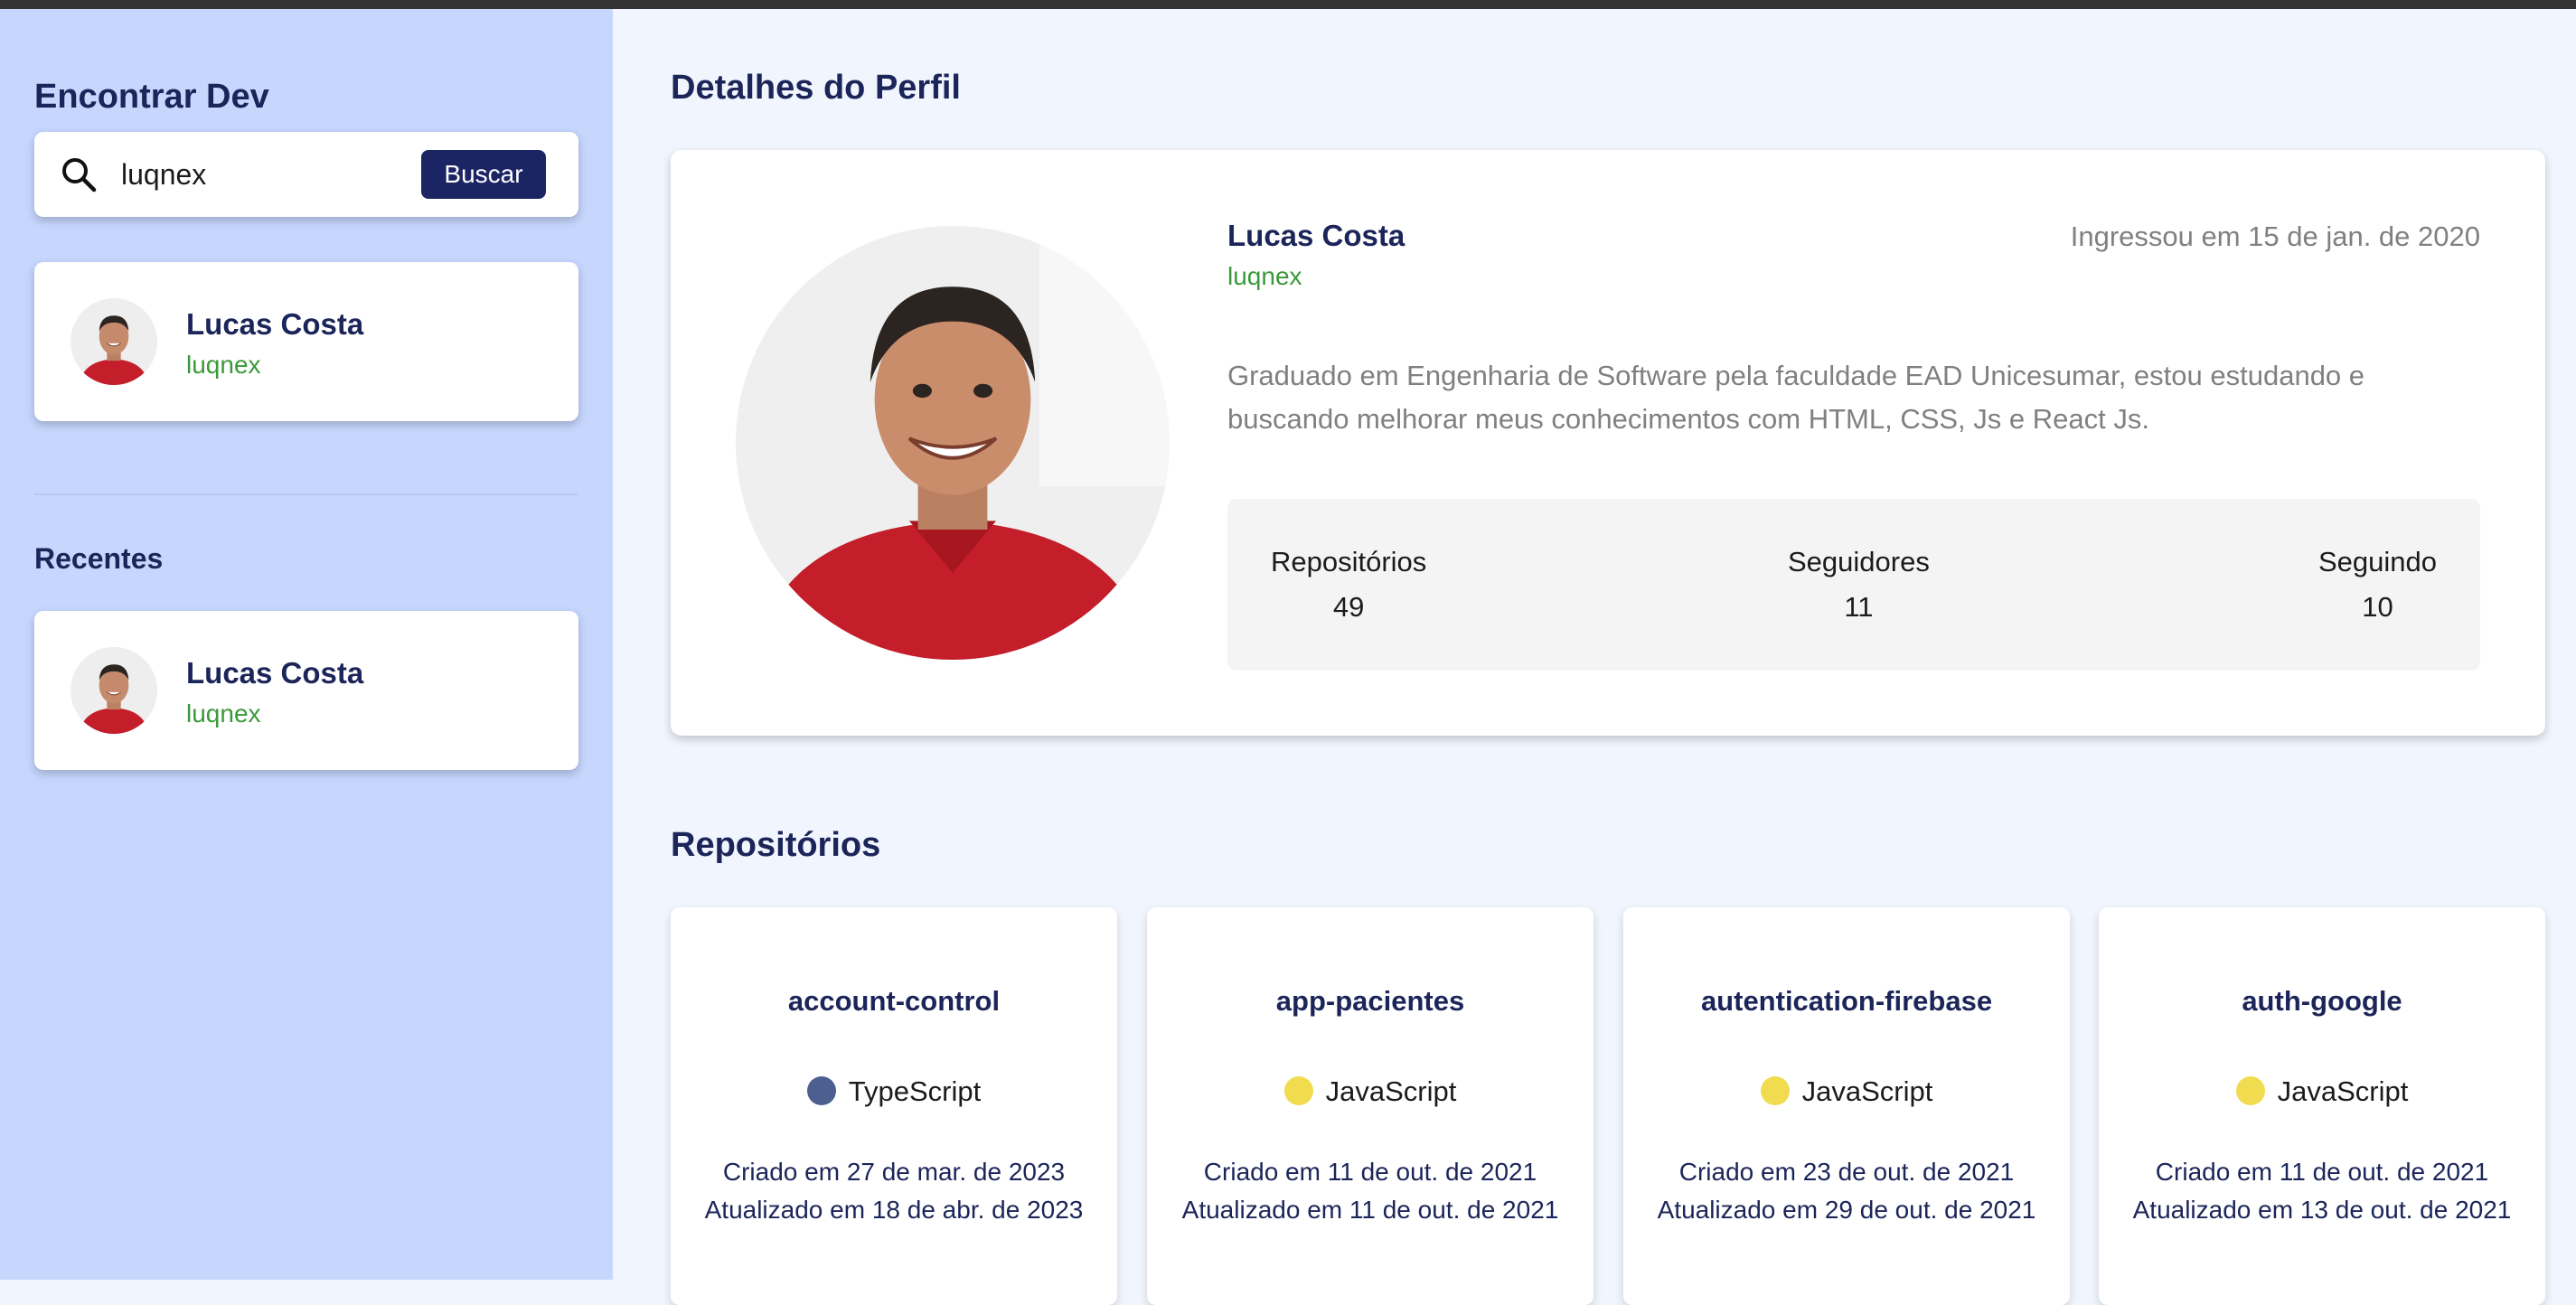  What do you see at coordinates (1288, 4) in the screenshot?
I see `window-top-bar` at bounding box center [1288, 4].